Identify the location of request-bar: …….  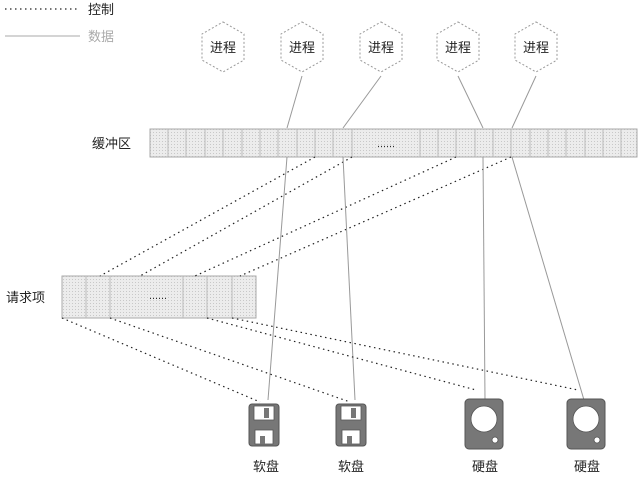
(159, 297).